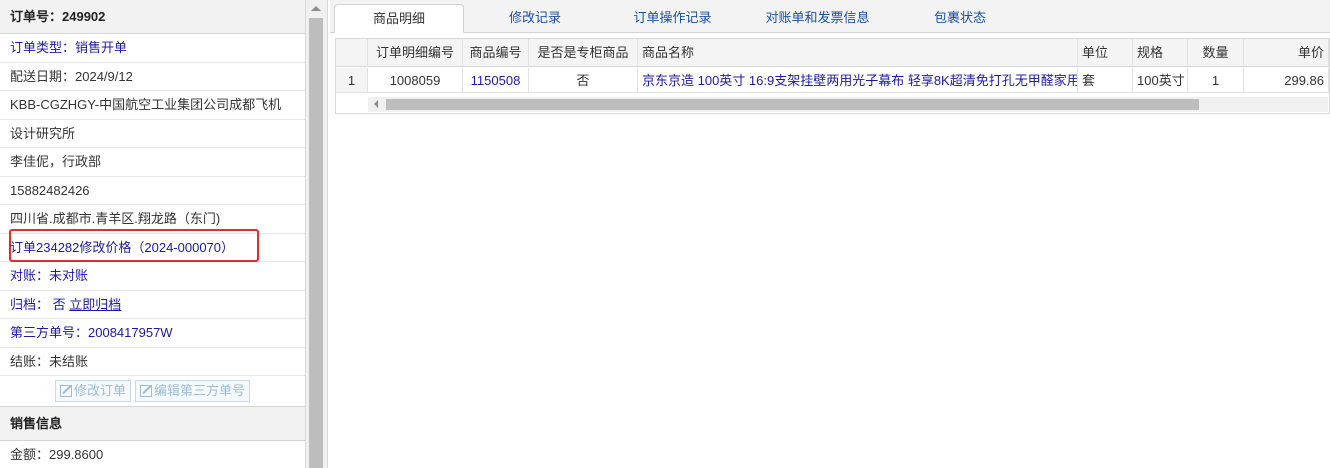 The image size is (1330, 468). Describe the element at coordinates (152, 305) in the screenshot. I see `archive-status: 归档： 否 立即归档` at that location.